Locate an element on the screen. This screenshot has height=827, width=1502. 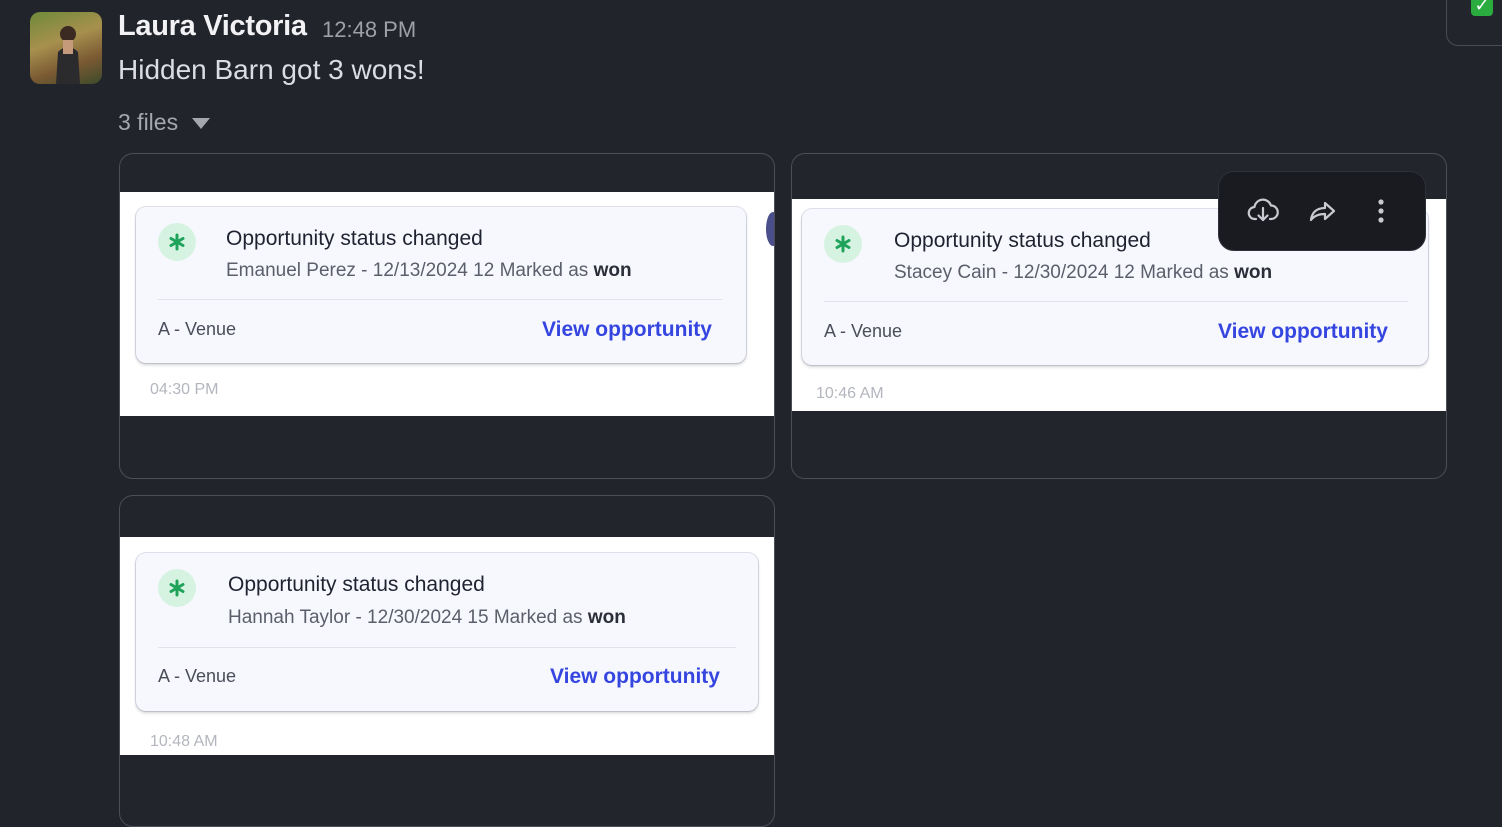
files-toggle: 3 files is located at coordinates (164, 122).